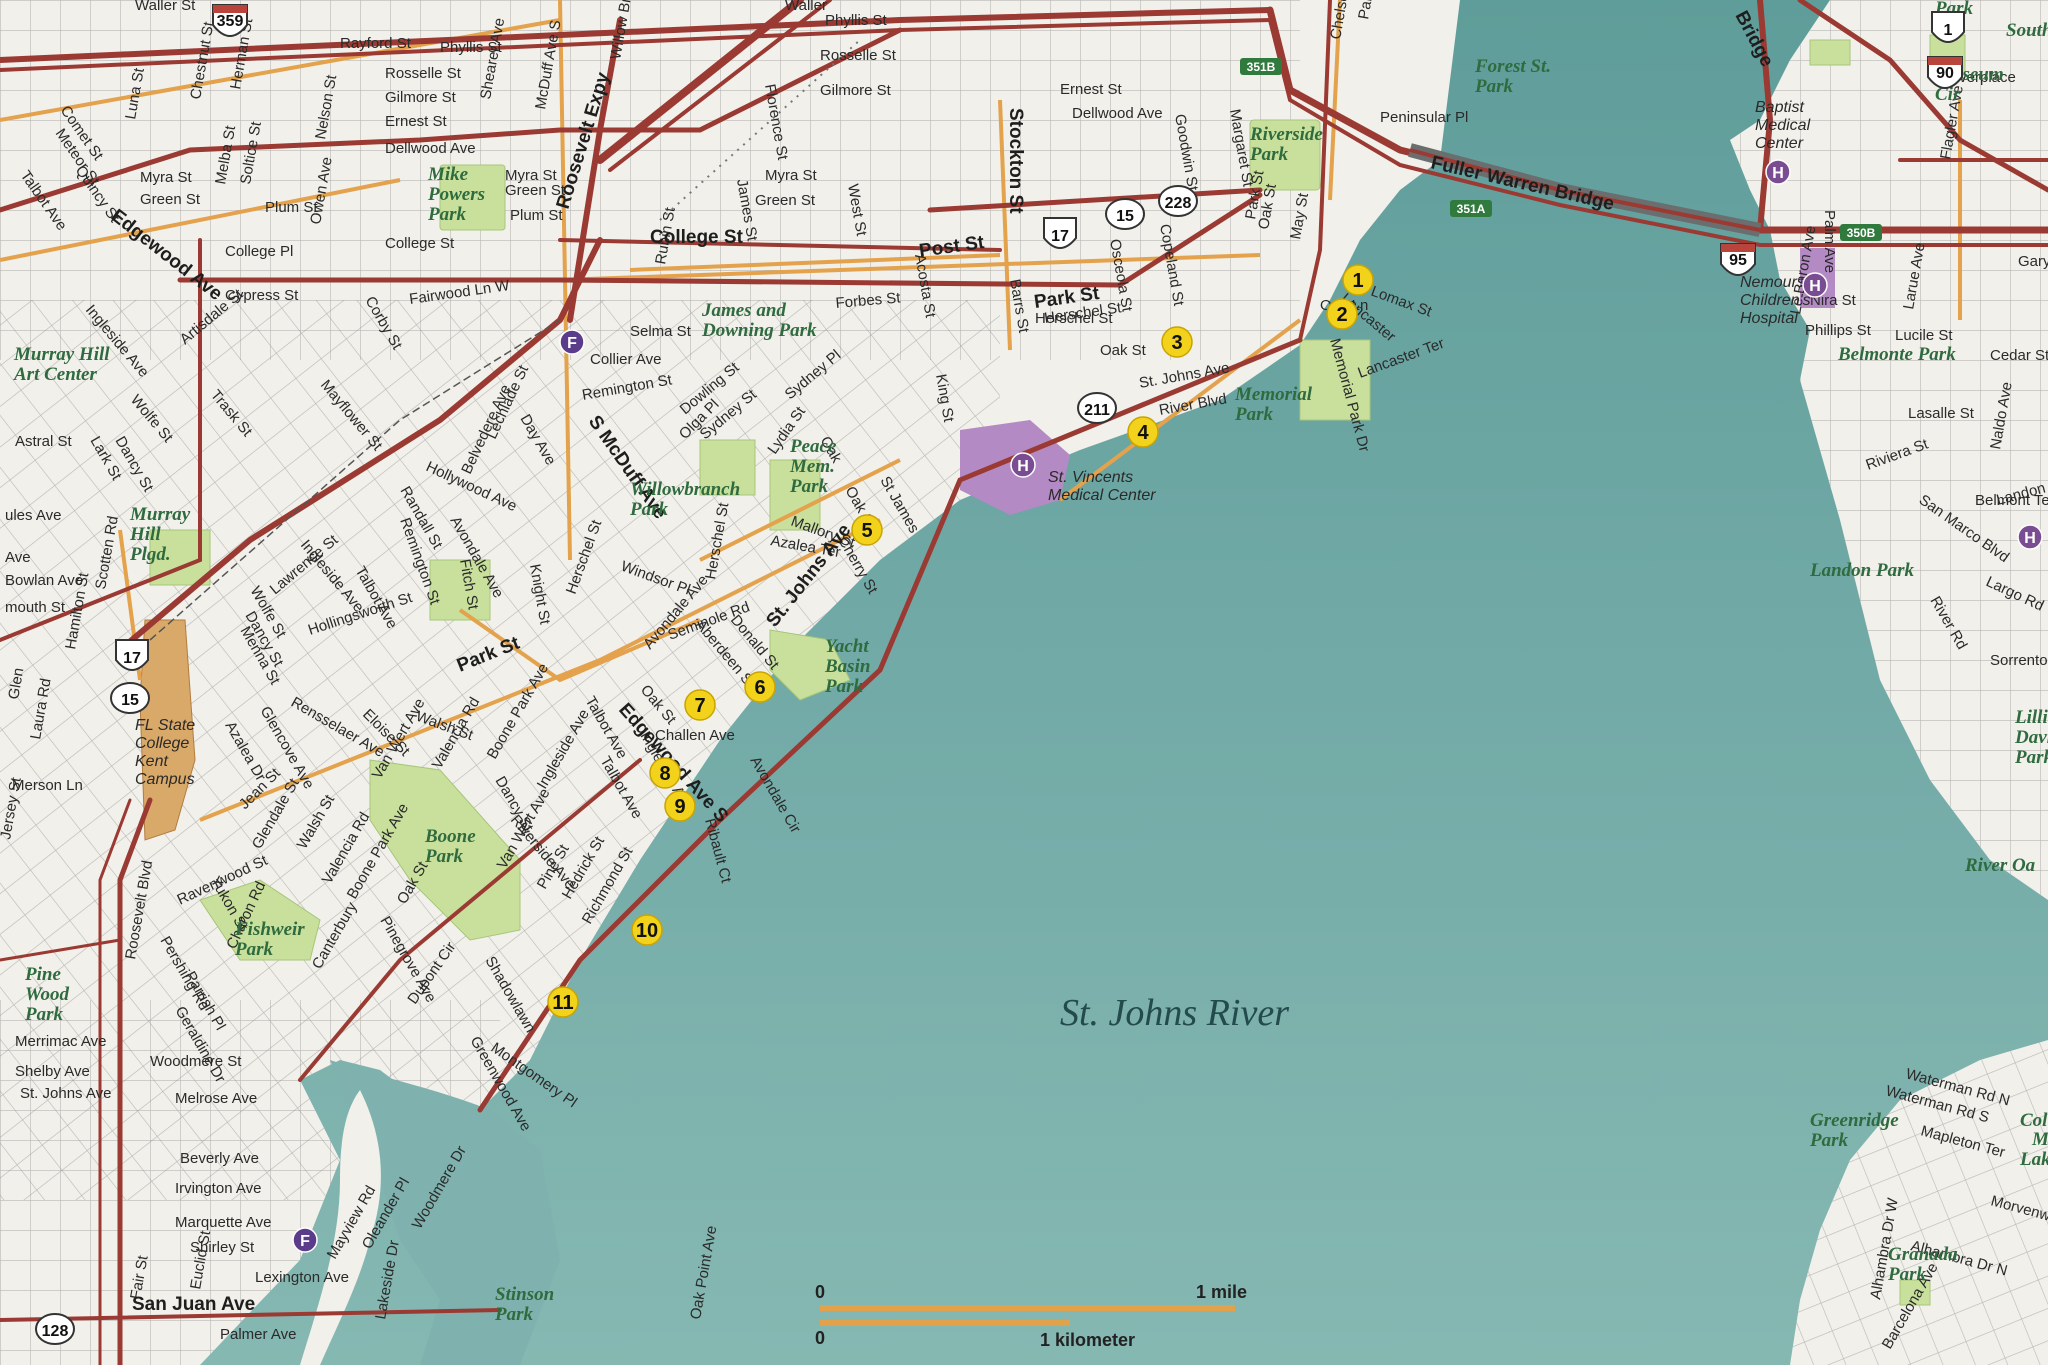 The width and height of the screenshot is (2048, 1365). Describe the element at coordinates (661, 331) in the screenshot. I see `street-label-s15: Selma St` at that location.